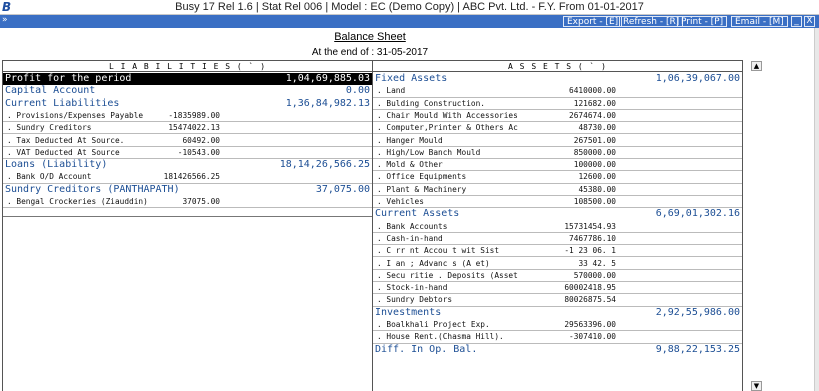 The height and width of the screenshot is (391, 819). What do you see at coordinates (592, 115) in the screenshot?
I see `ledger-amount: 2674674.00` at bounding box center [592, 115].